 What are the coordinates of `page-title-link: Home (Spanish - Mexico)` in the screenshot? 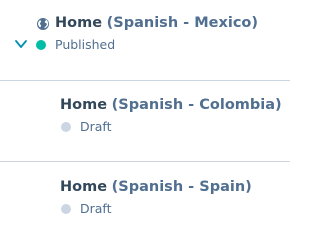 It's located at (156, 23).